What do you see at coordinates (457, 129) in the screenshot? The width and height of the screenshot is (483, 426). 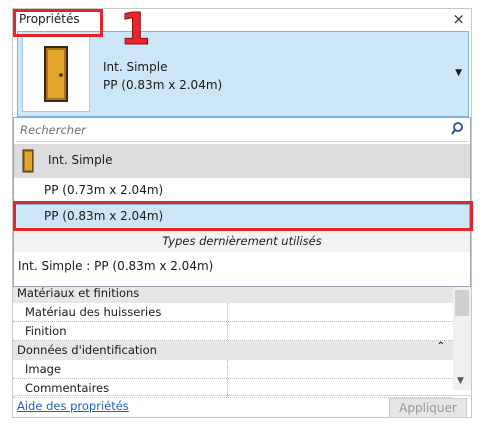 I see `search-icon` at bounding box center [457, 129].